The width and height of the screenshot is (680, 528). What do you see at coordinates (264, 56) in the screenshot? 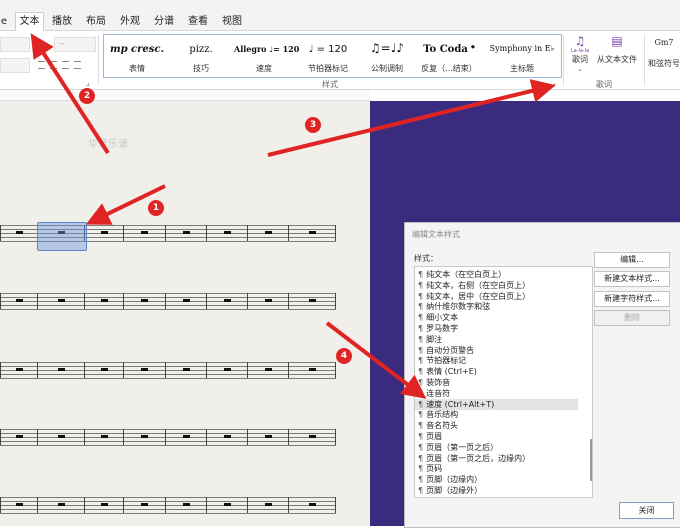
I see `gallery-item-tempo: Allegro ♩= 120 速度` at bounding box center [264, 56].